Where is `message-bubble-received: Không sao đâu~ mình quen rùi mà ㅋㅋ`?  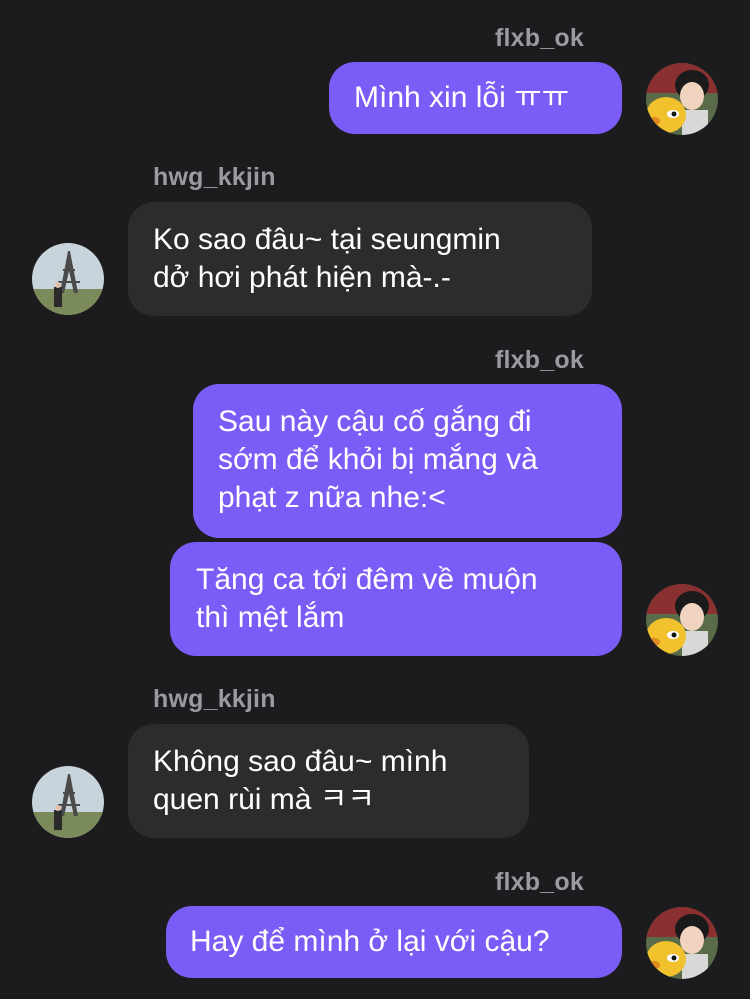
message-bubble-received: Không sao đâu~ mình quen rùi mà ㅋㅋ is located at coordinates (328, 781).